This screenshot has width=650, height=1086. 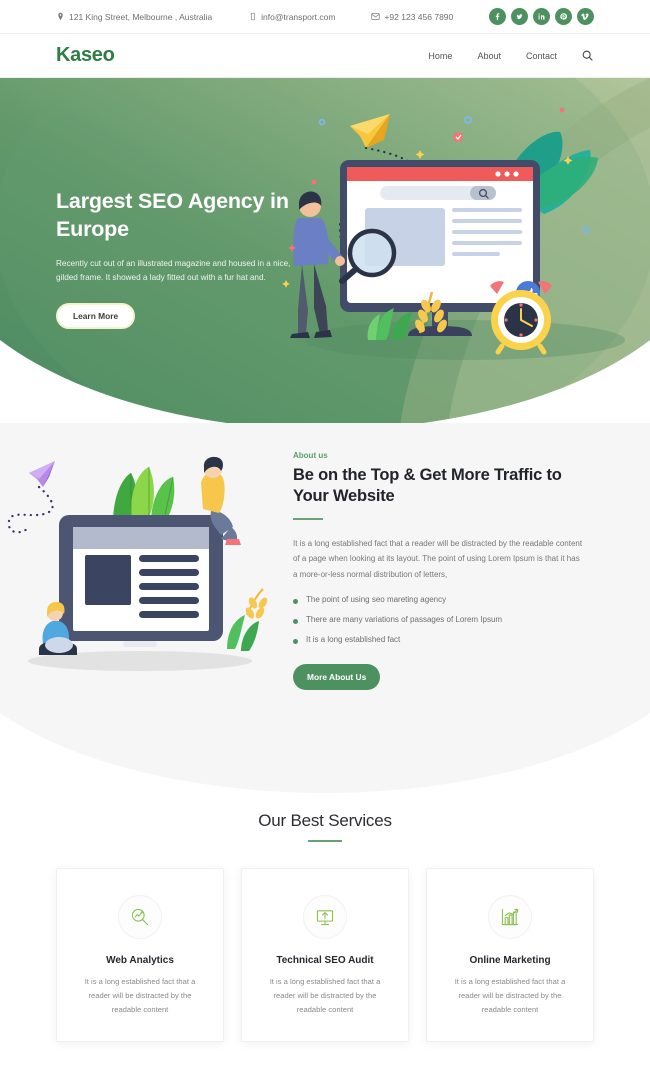 What do you see at coordinates (510, 960) in the screenshot?
I see `service-card-title: Online Marketing` at bounding box center [510, 960].